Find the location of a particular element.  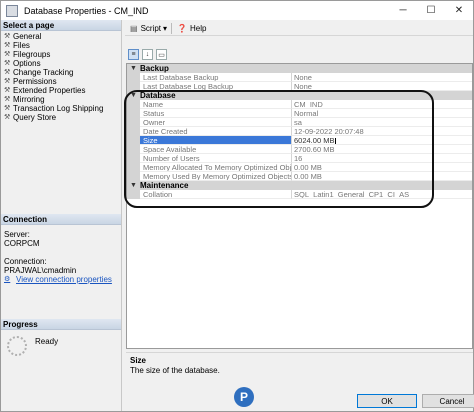

page-item-query-store: ⚒ Query Store is located at coordinates (61, 117).